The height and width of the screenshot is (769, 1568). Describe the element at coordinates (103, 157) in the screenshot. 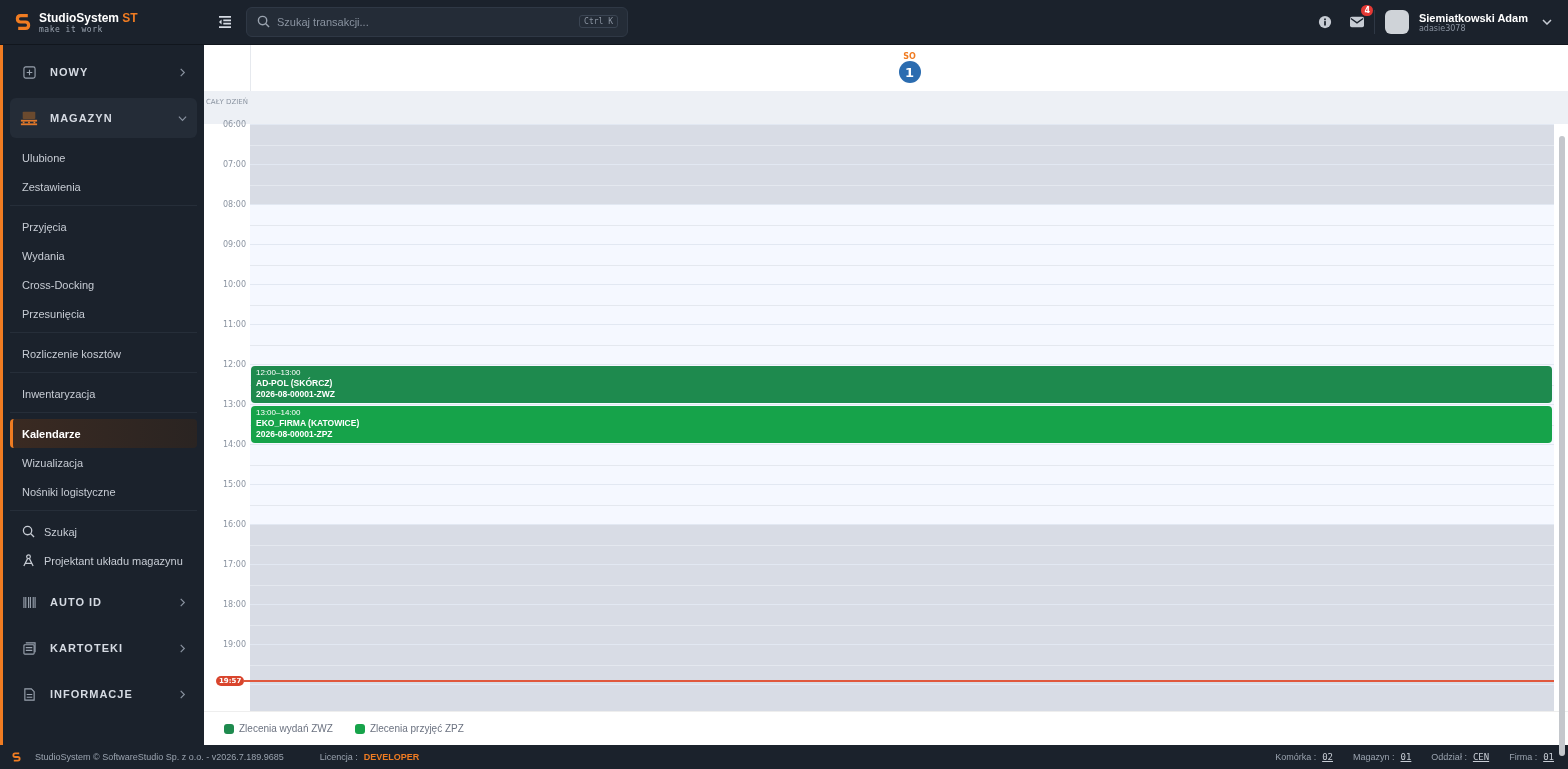

I see `sidebar-item: Ulubione` at that location.